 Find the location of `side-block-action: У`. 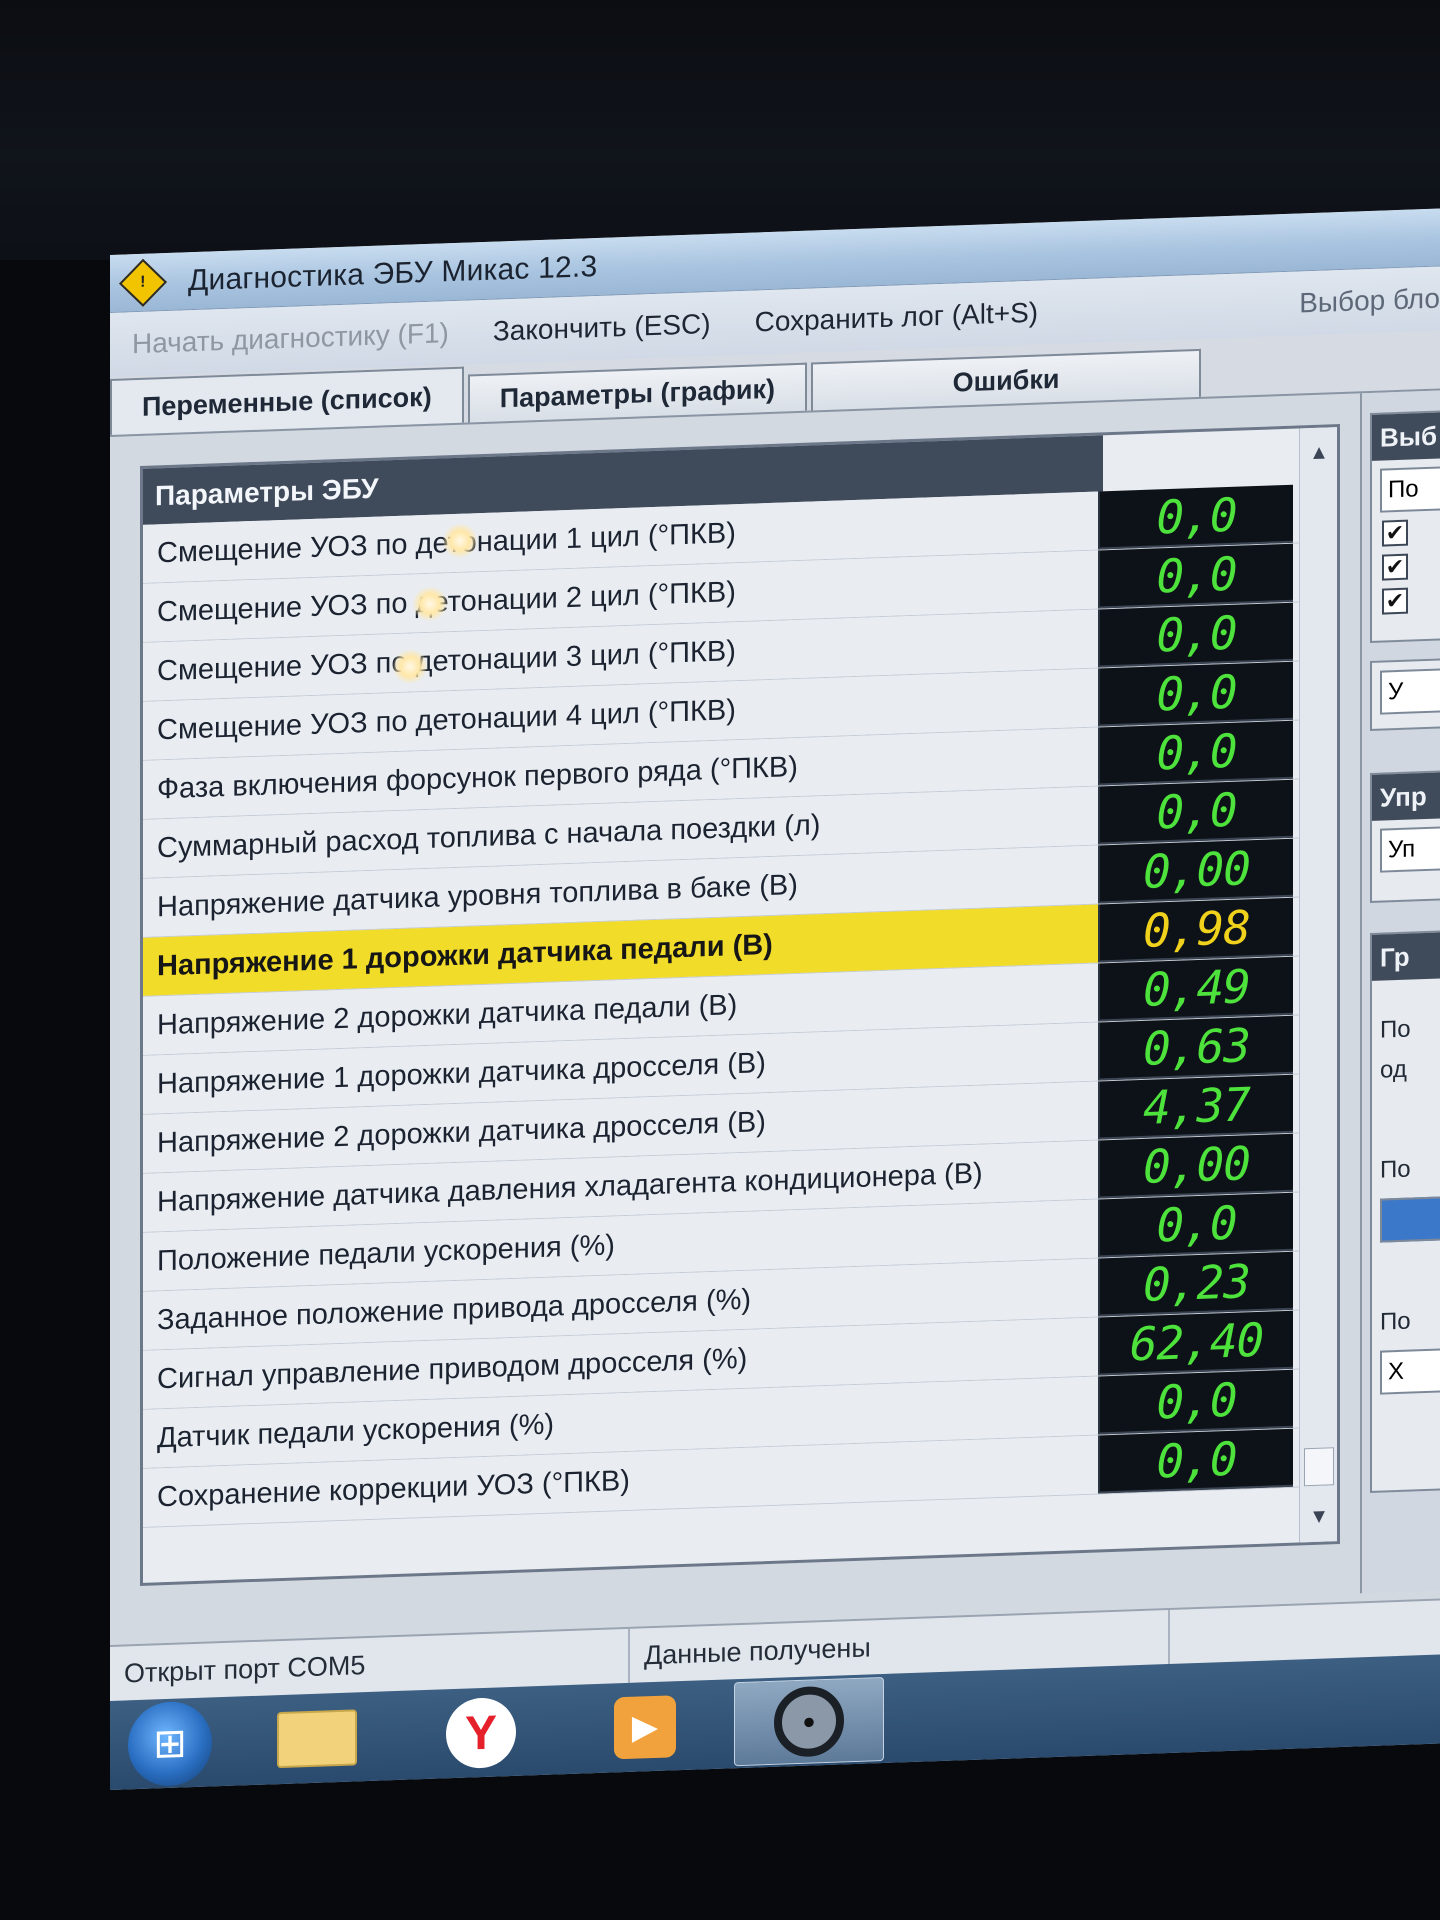

side-block-action: У is located at coordinates (1405, 694).